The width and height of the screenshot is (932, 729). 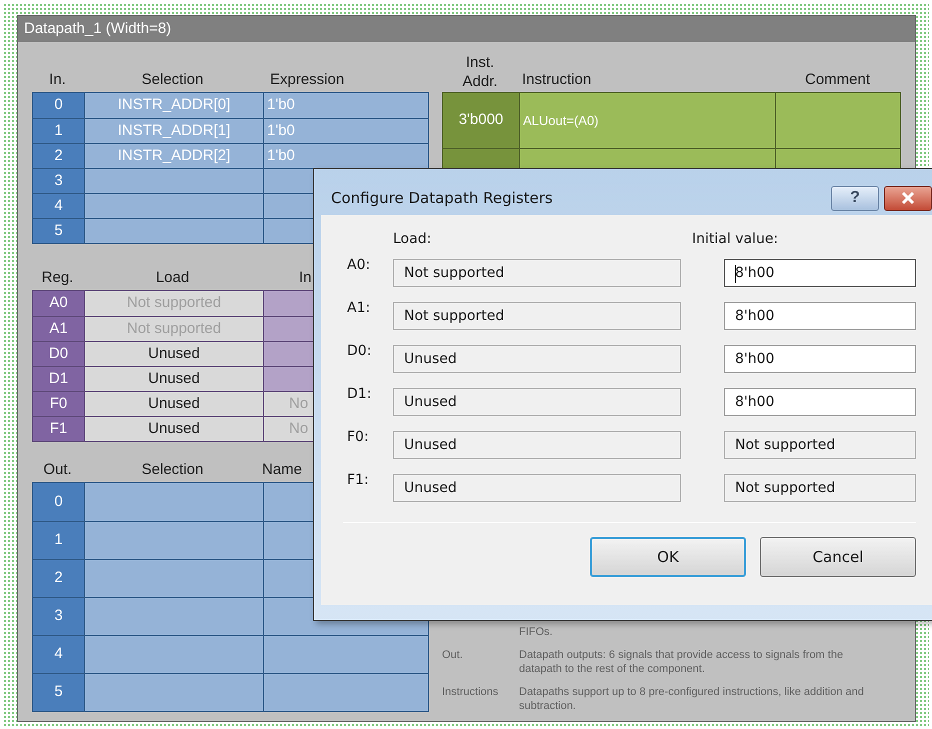 I want to click on column-header: Comment, so click(x=837, y=79).